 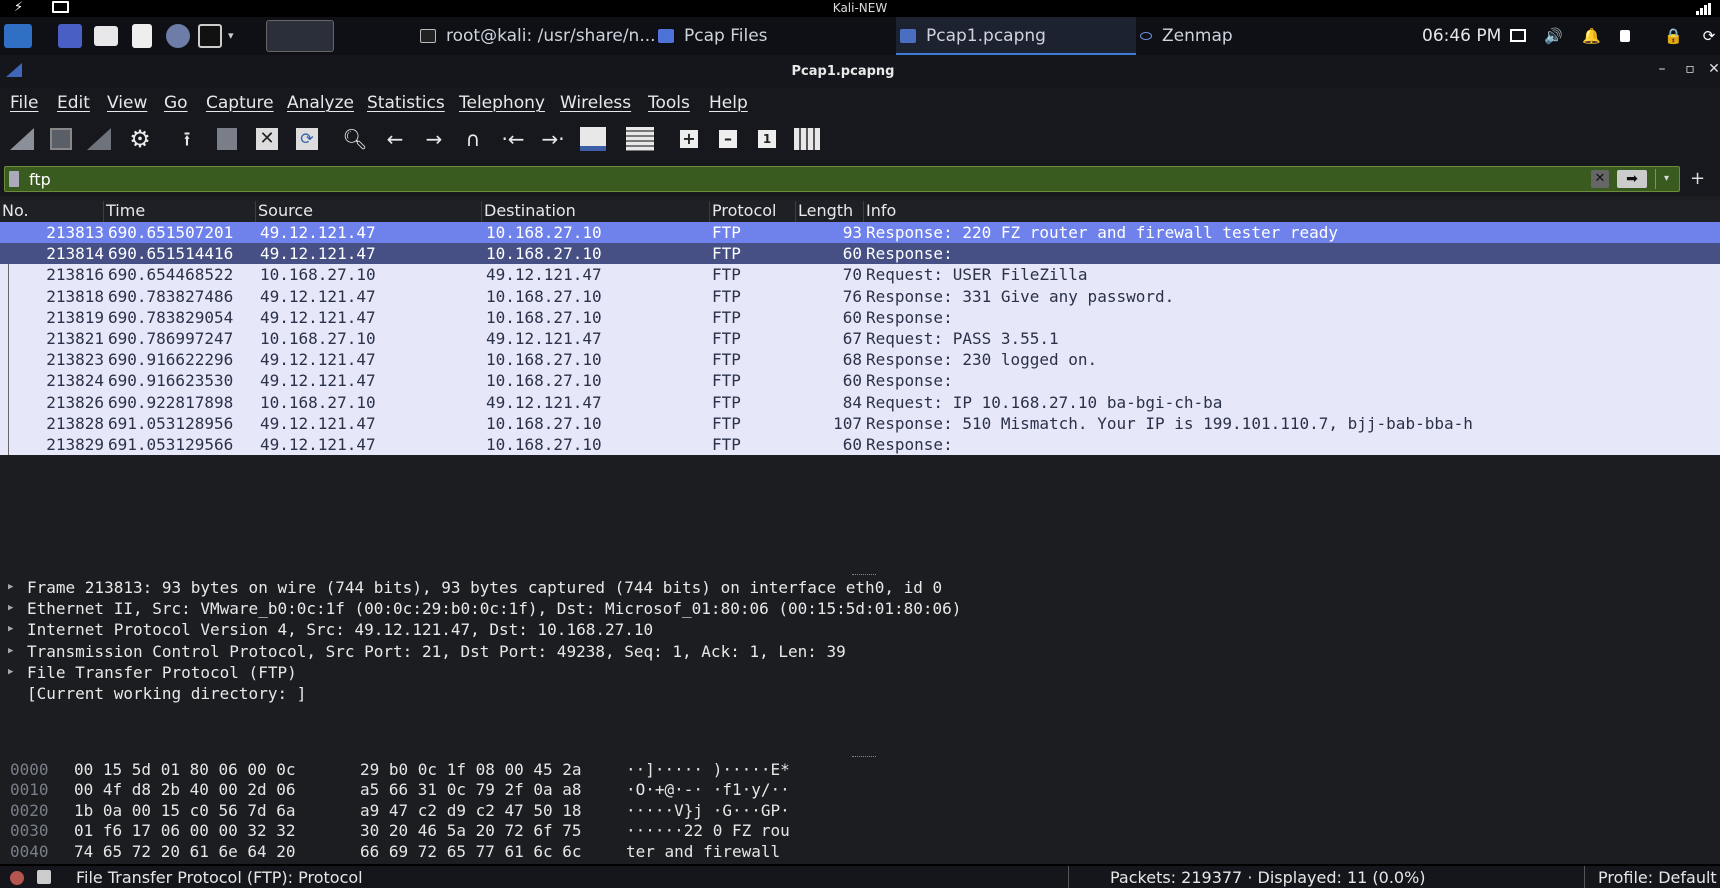 What do you see at coordinates (908, 36) in the screenshot?
I see `wireshark-fin-icon` at bounding box center [908, 36].